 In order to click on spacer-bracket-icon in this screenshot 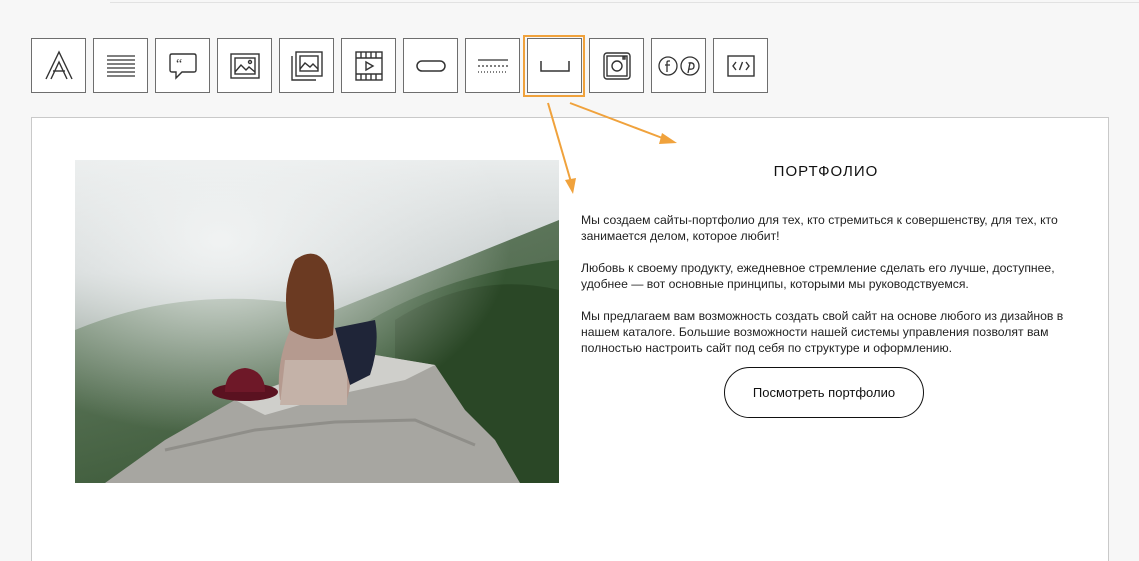, I will do `click(554, 66)`.